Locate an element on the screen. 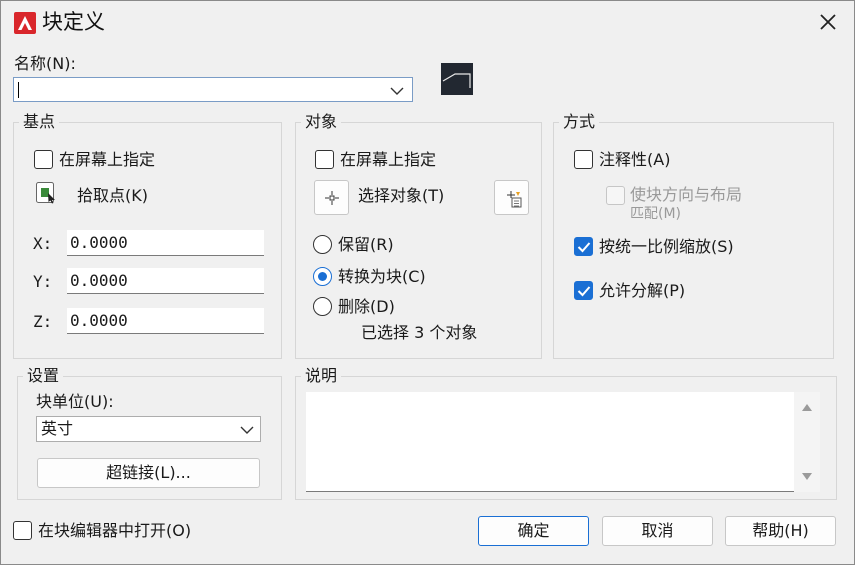 The image size is (855, 565). select-objects-button is located at coordinates (331, 197).